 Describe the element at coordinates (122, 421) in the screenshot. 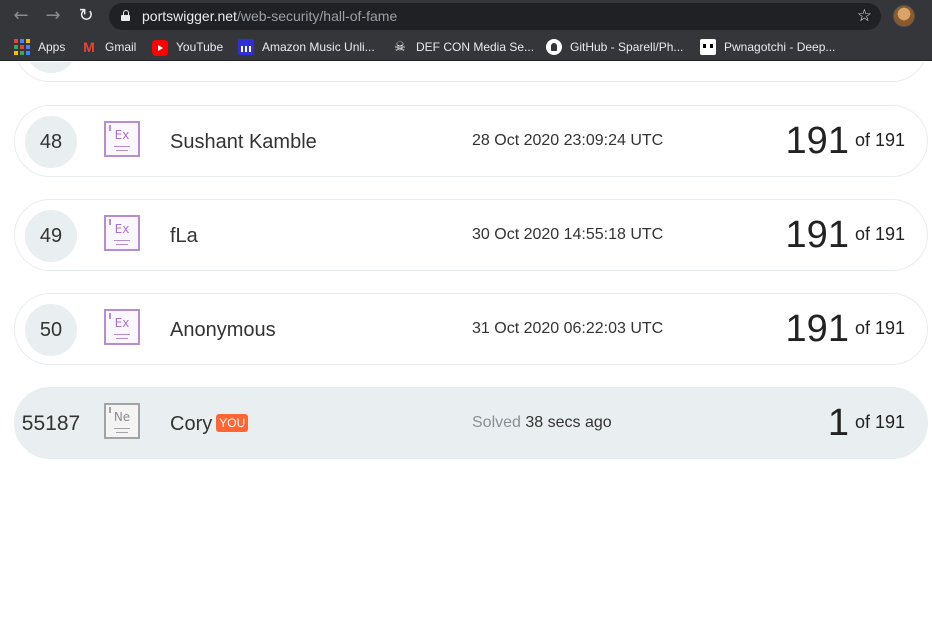

I see `novice-level-icon: Ne` at that location.